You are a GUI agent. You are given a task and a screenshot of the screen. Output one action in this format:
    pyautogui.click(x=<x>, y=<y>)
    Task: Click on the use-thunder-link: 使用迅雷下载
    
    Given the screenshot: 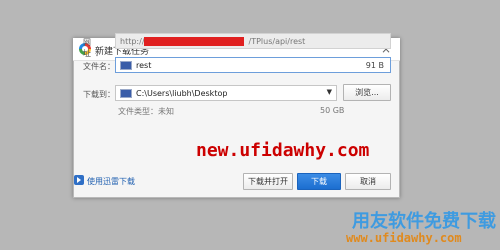 What is the action you would take?
    pyautogui.click(x=111, y=181)
    